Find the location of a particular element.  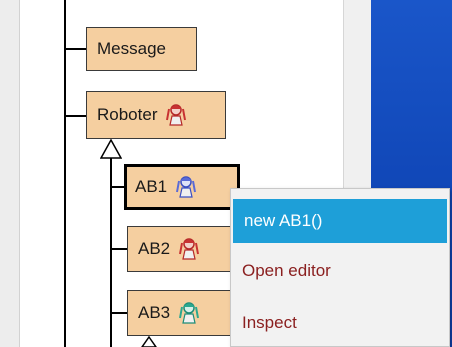

class-node-label: AB3 is located at coordinates (154, 312).